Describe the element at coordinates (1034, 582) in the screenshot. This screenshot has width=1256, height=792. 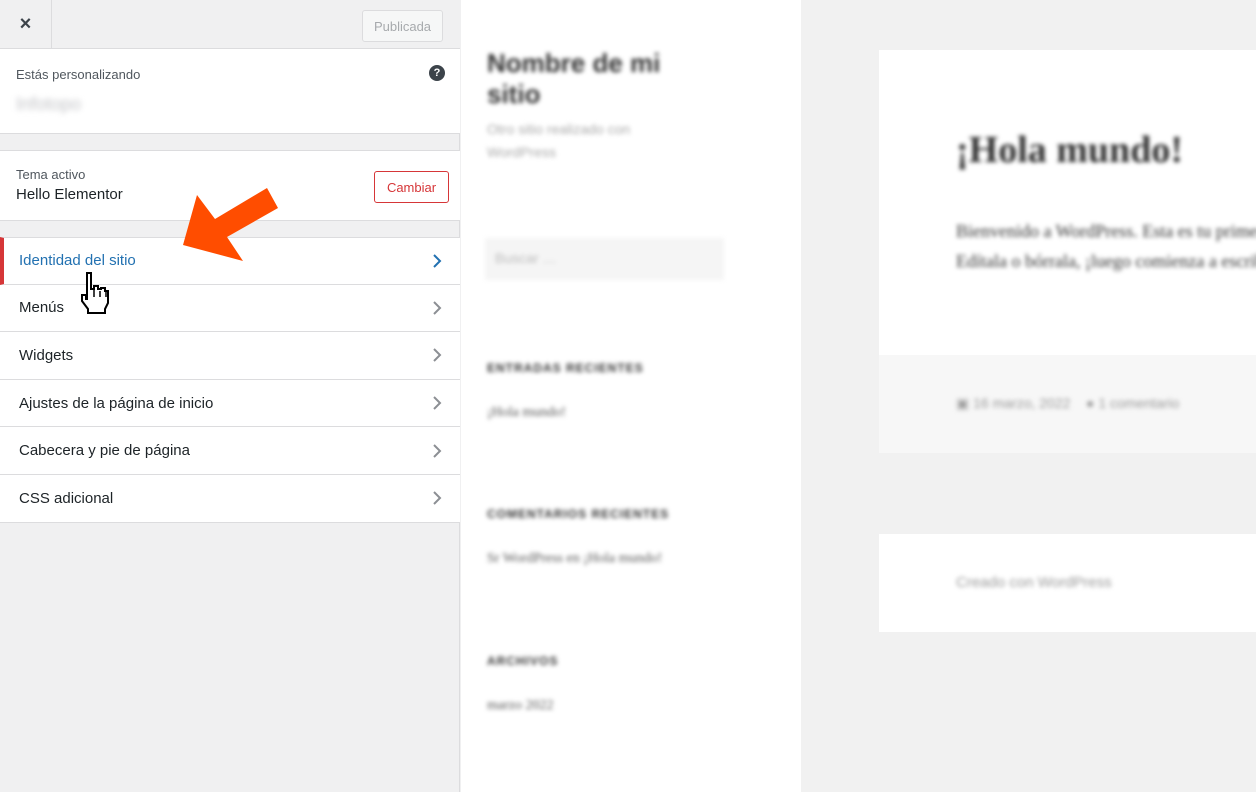
I see `footer-credit: Creado con WordPress` at that location.